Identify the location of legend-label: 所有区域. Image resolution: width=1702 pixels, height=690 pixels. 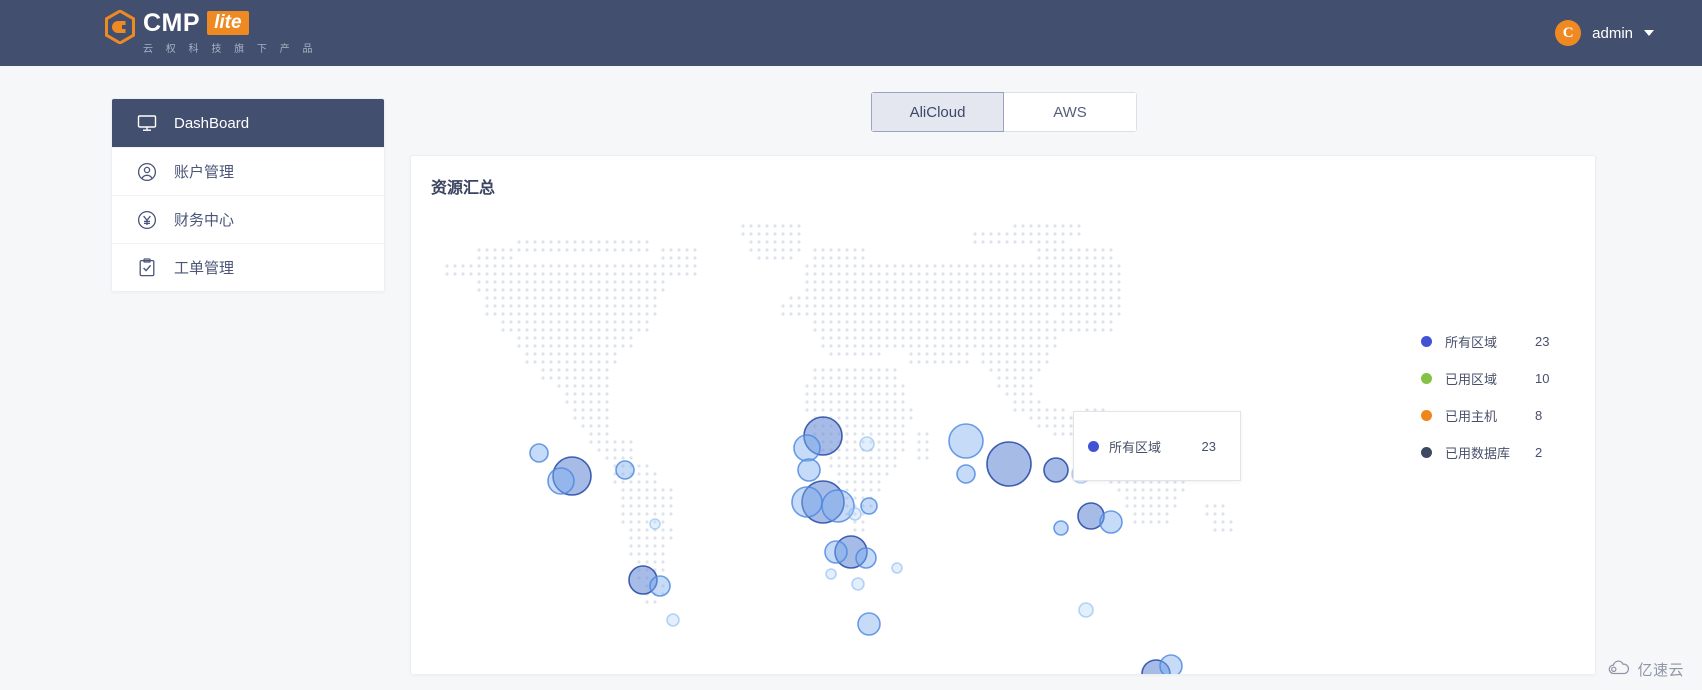
(1471, 342).